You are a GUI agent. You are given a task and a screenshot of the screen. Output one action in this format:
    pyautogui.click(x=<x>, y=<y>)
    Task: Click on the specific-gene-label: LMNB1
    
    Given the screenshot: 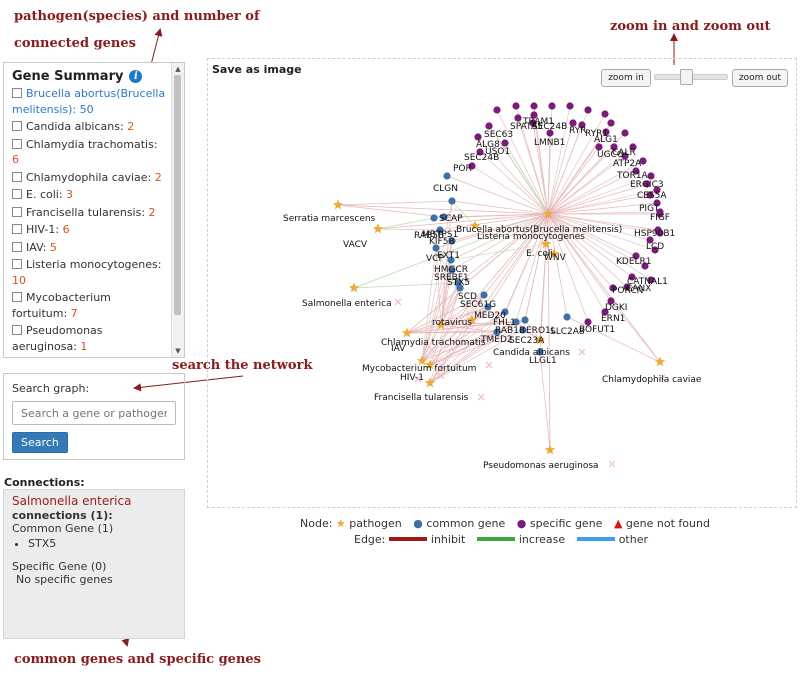 What is the action you would take?
    pyautogui.click(x=549, y=143)
    